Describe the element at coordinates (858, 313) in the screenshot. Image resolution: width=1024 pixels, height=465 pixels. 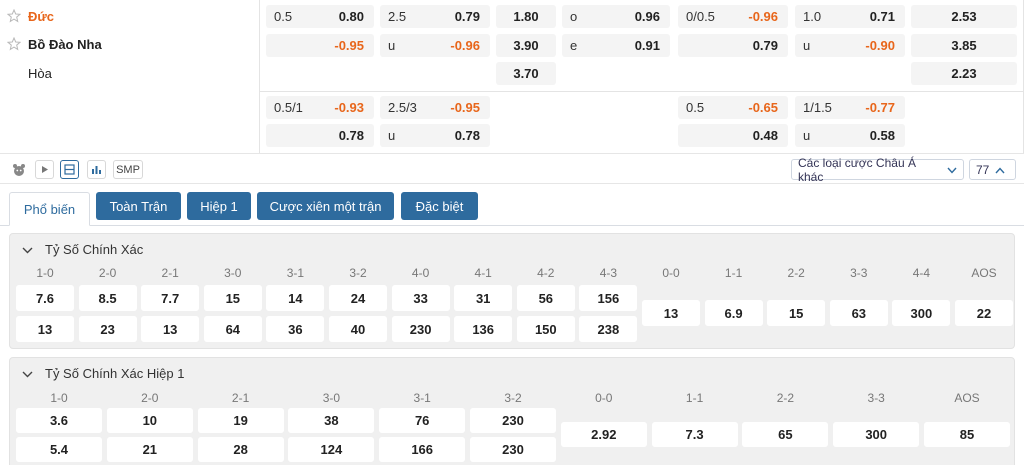
I see `score-odds-cell: 63` at that location.